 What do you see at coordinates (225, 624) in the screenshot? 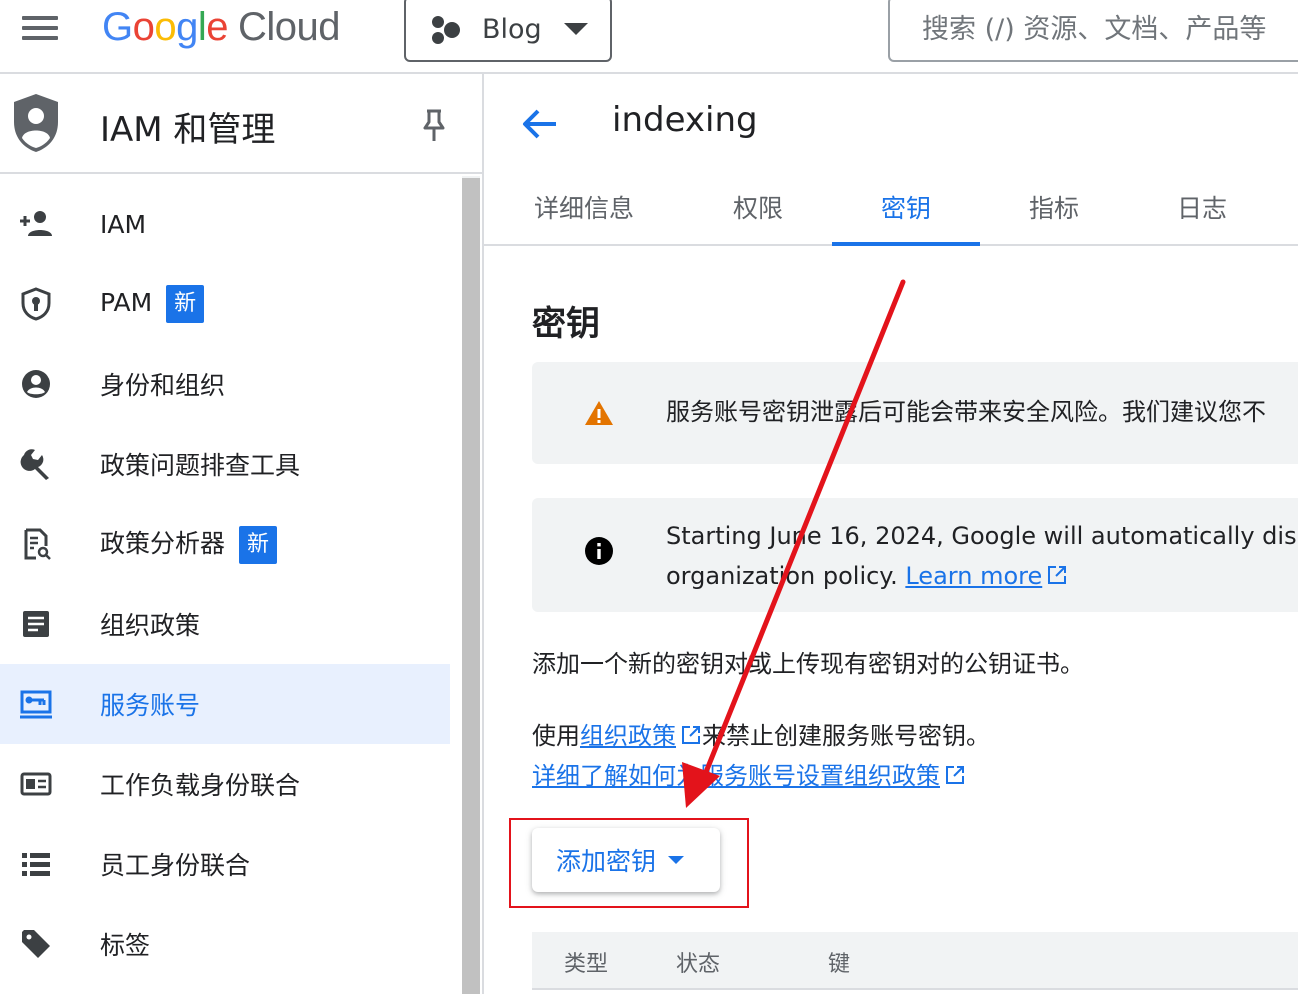
I see `sidebar-item-org-policies: 组织政策` at bounding box center [225, 624].